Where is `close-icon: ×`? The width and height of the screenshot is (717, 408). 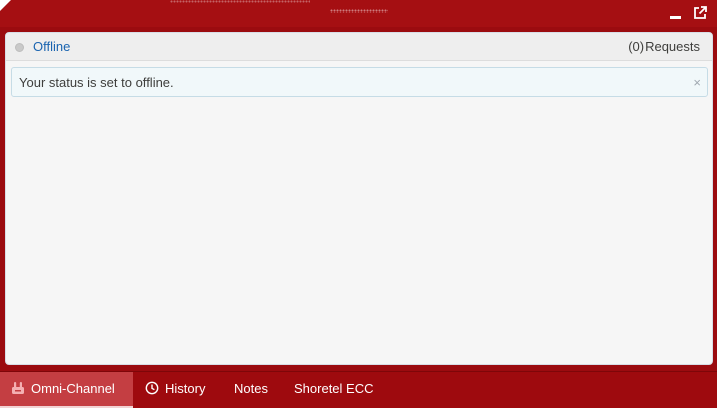 close-icon: × is located at coordinates (697, 82).